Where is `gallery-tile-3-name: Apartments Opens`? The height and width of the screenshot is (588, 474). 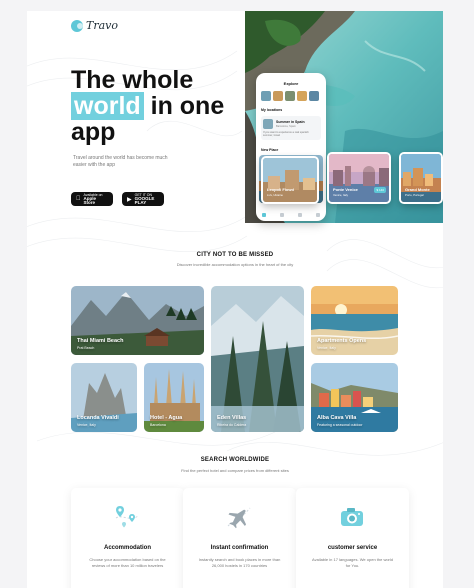
gallery-tile-3-name: Apartments Opens is located at coordinates (342, 341).